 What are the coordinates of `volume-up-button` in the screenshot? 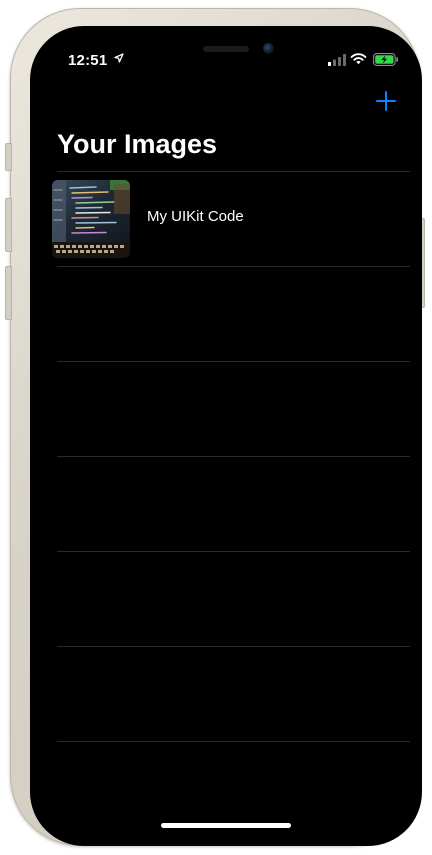 It's located at (8, 225).